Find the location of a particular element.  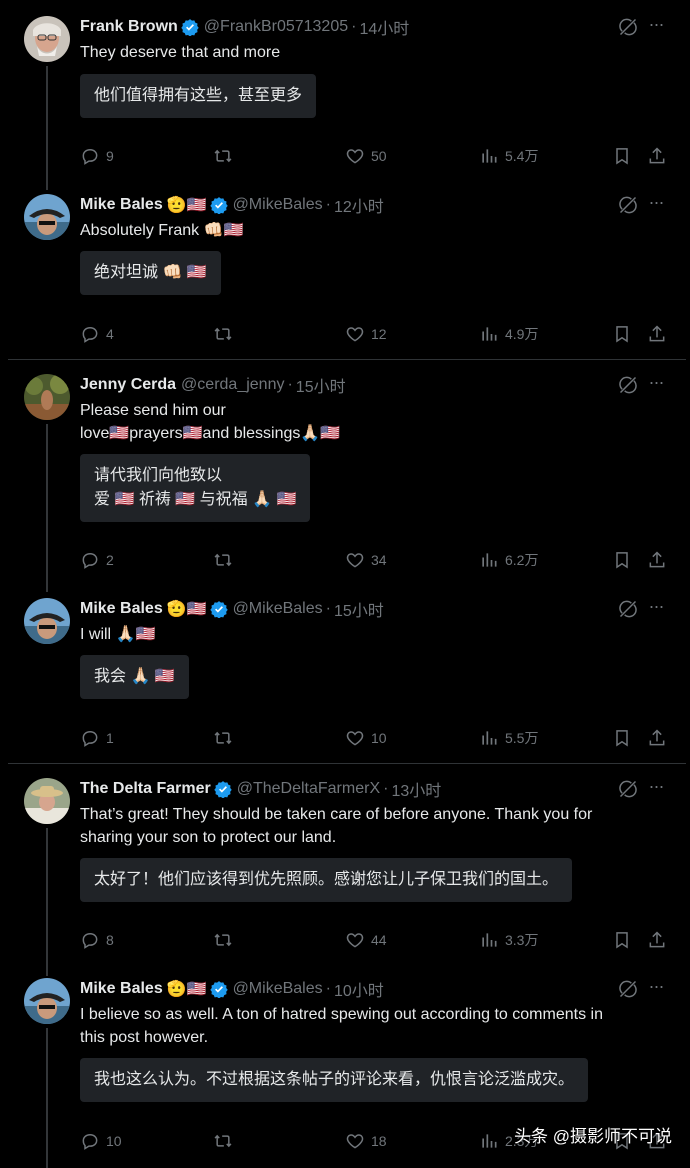

author-name: Jenny Cerda is located at coordinates (128, 385).